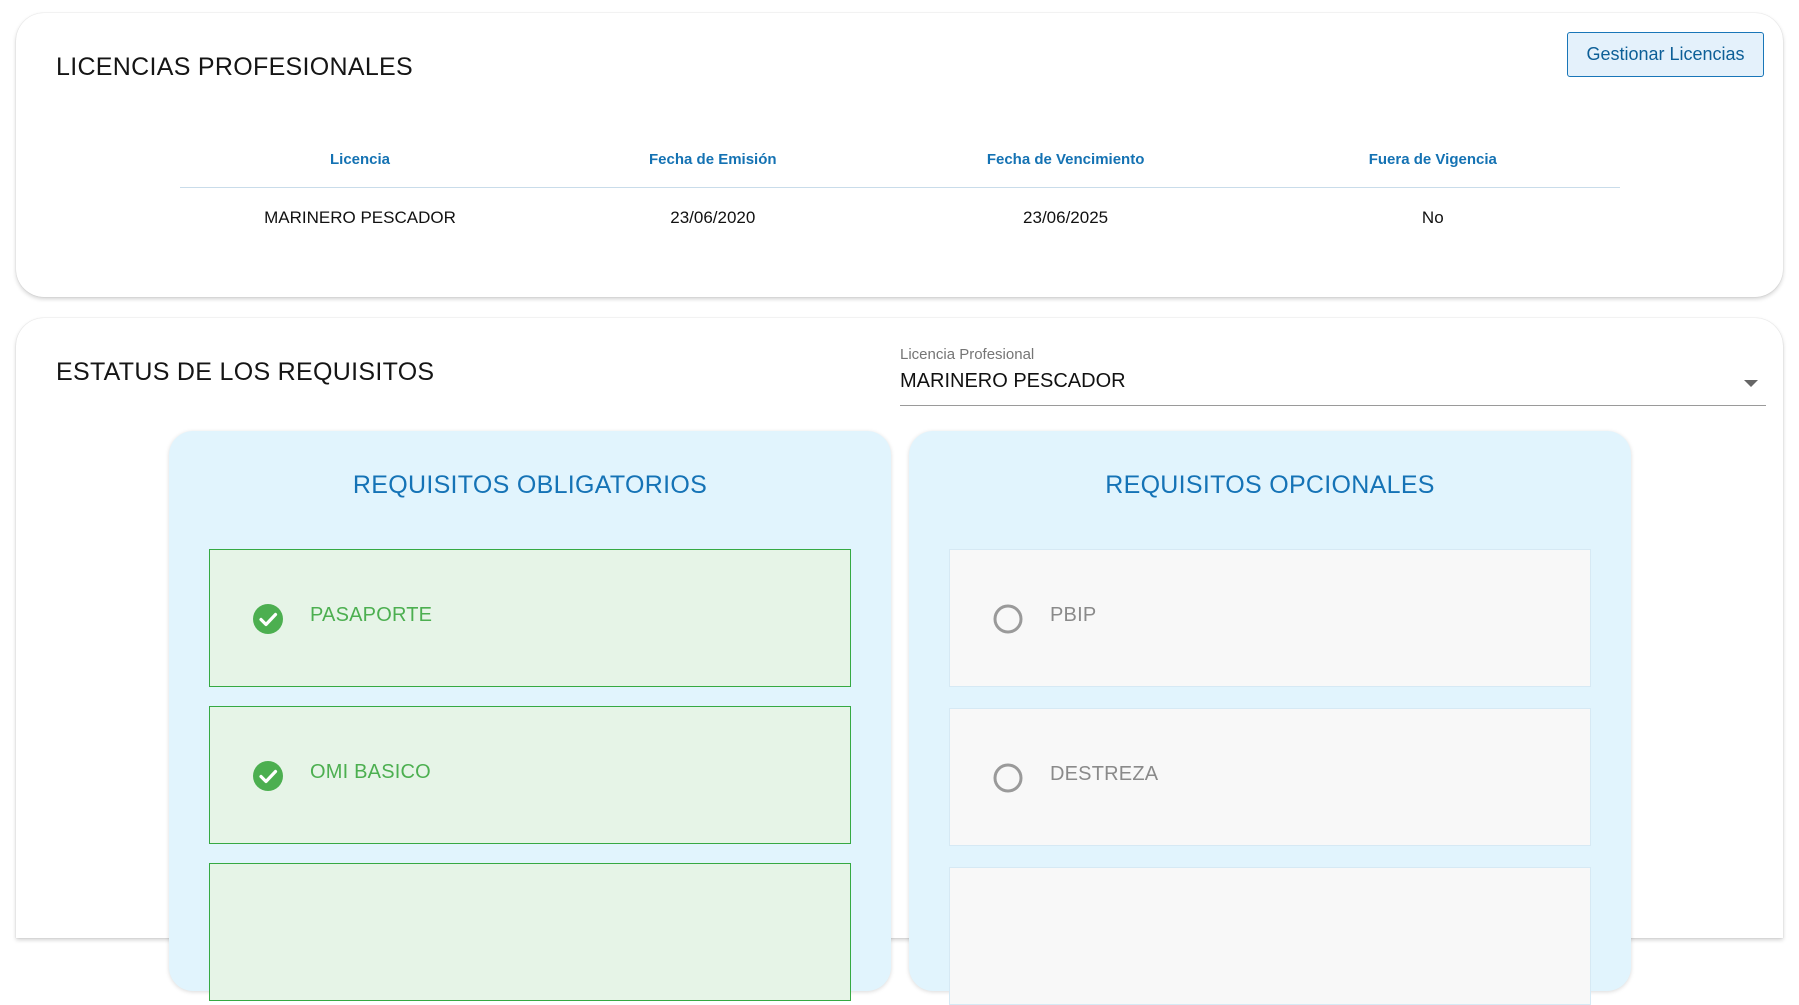 This screenshot has height=1005, width=1799. What do you see at coordinates (1751, 383) in the screenshot?
I see `dropdown-arrow-icon` at bounding box center [1751, 383].